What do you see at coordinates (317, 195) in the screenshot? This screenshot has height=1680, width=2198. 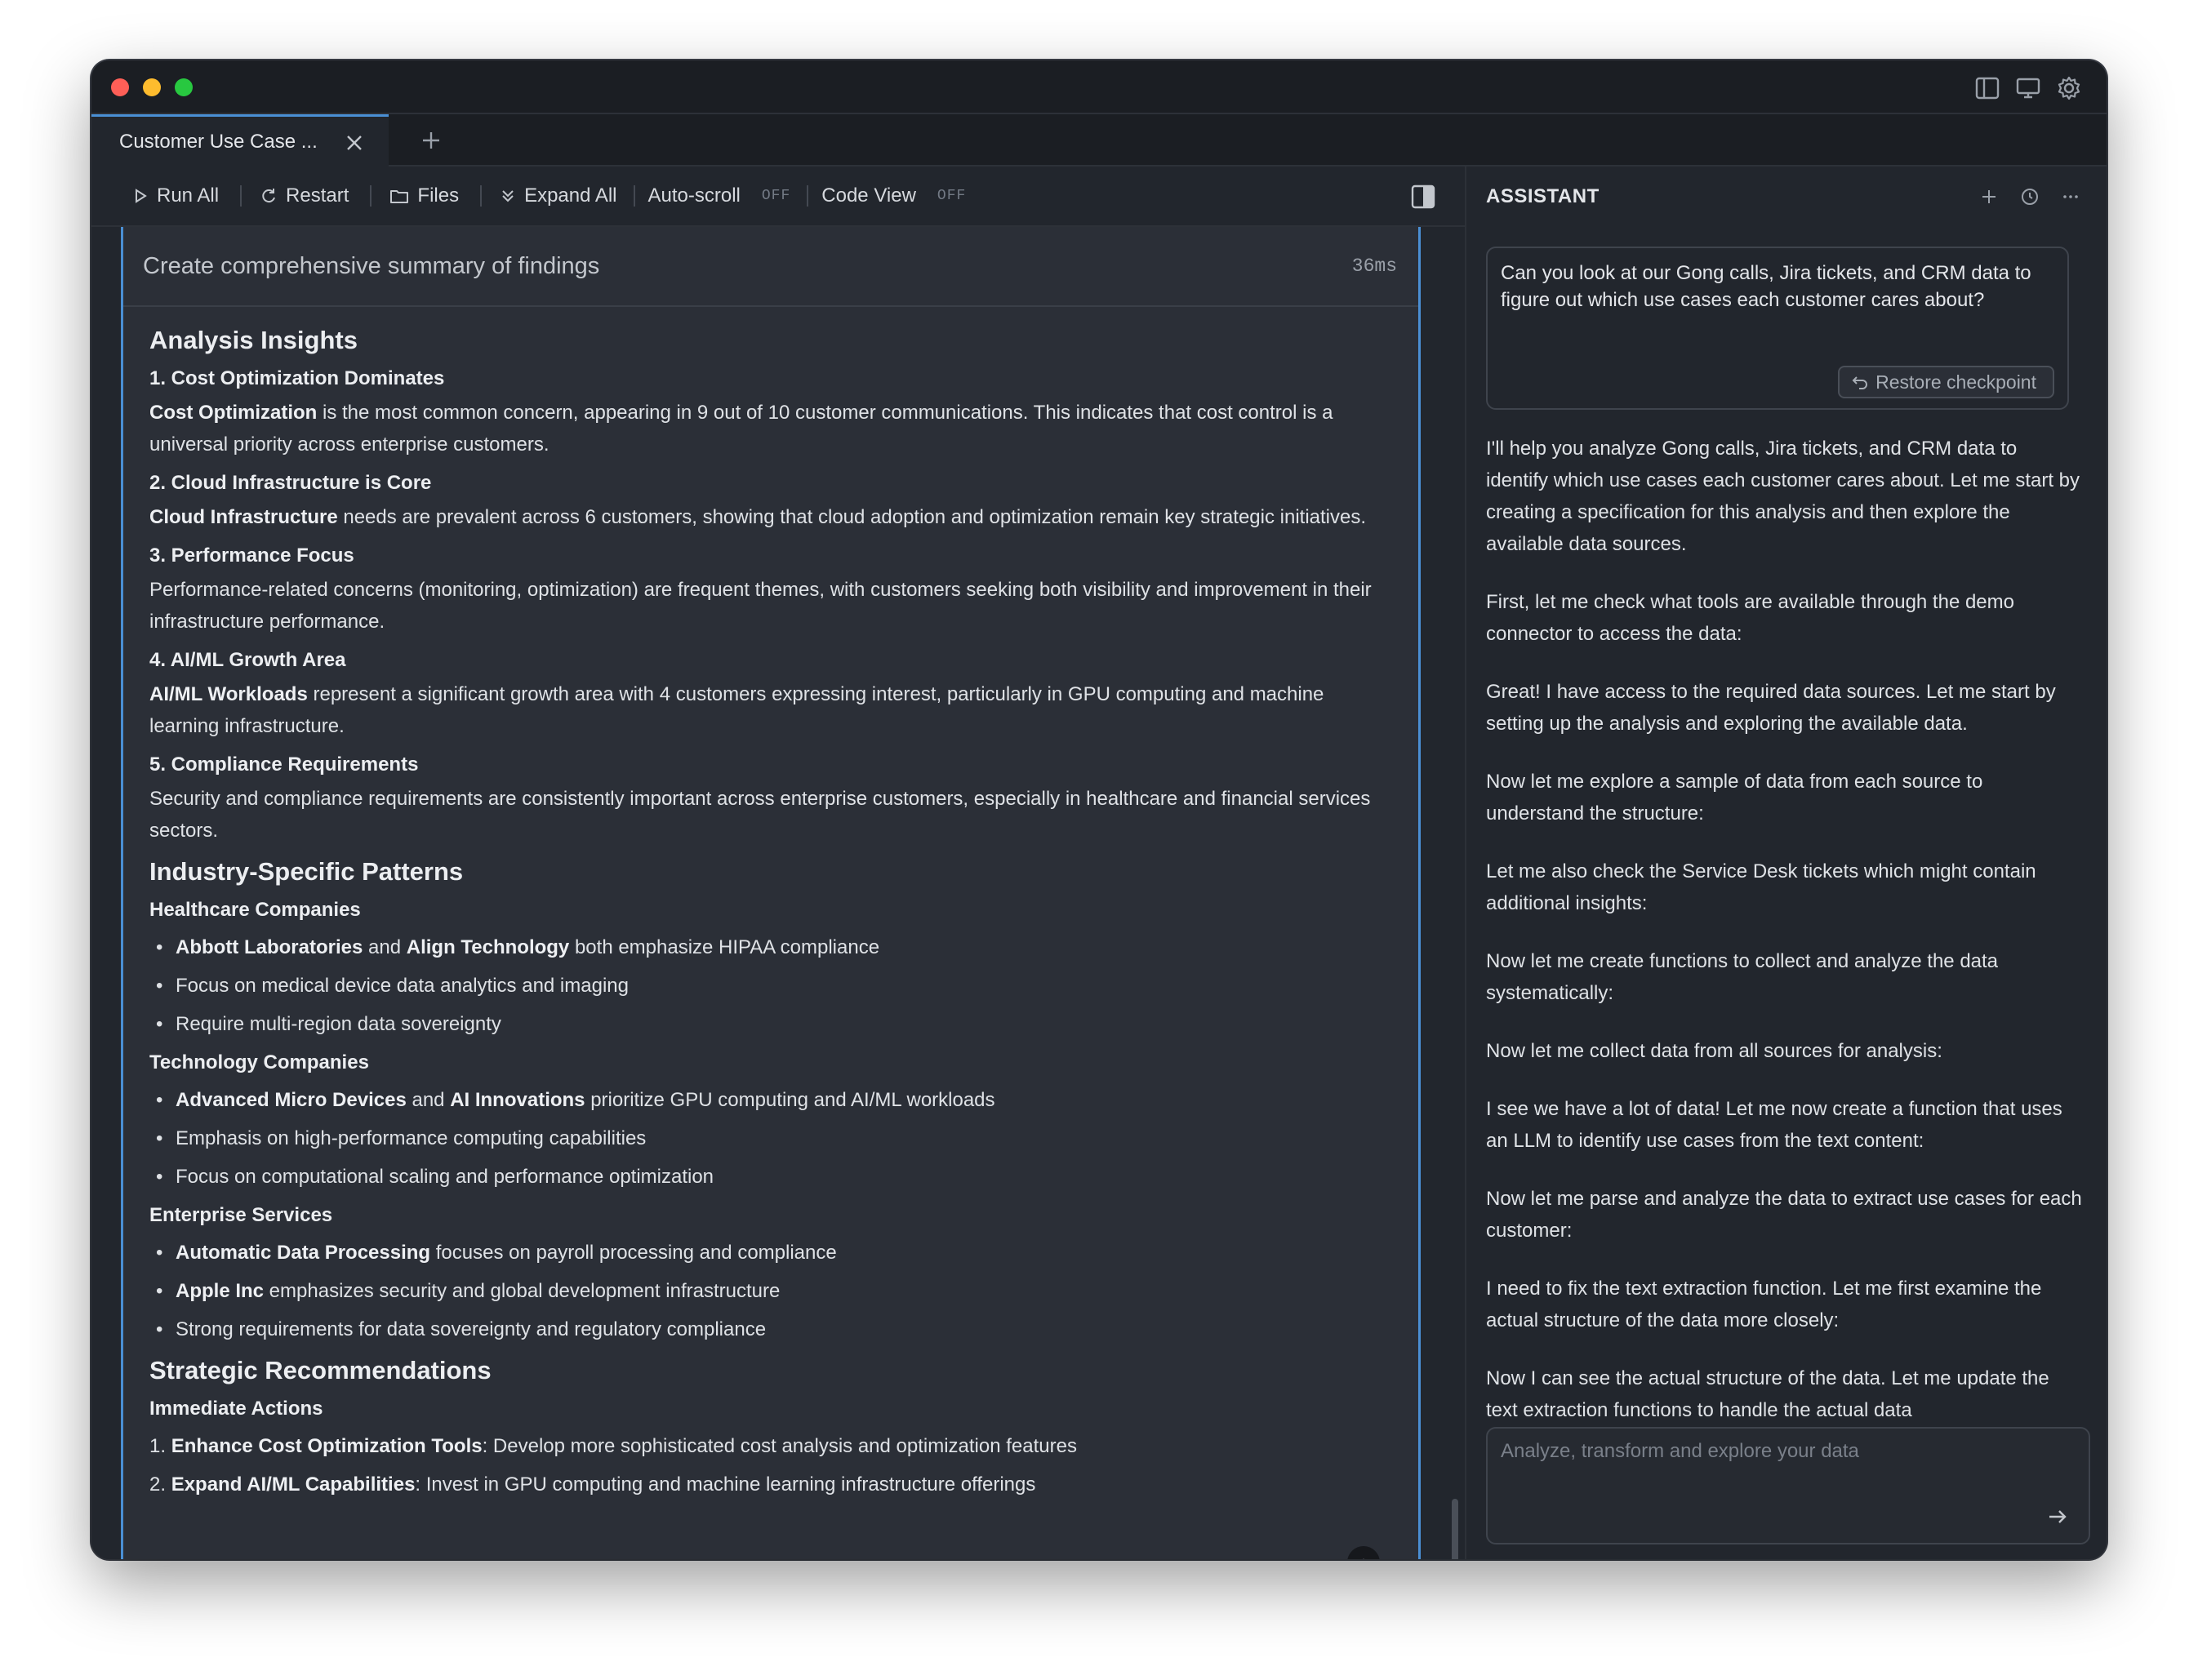 I see `restart-label: Restart` at bounding box center [317, 195].